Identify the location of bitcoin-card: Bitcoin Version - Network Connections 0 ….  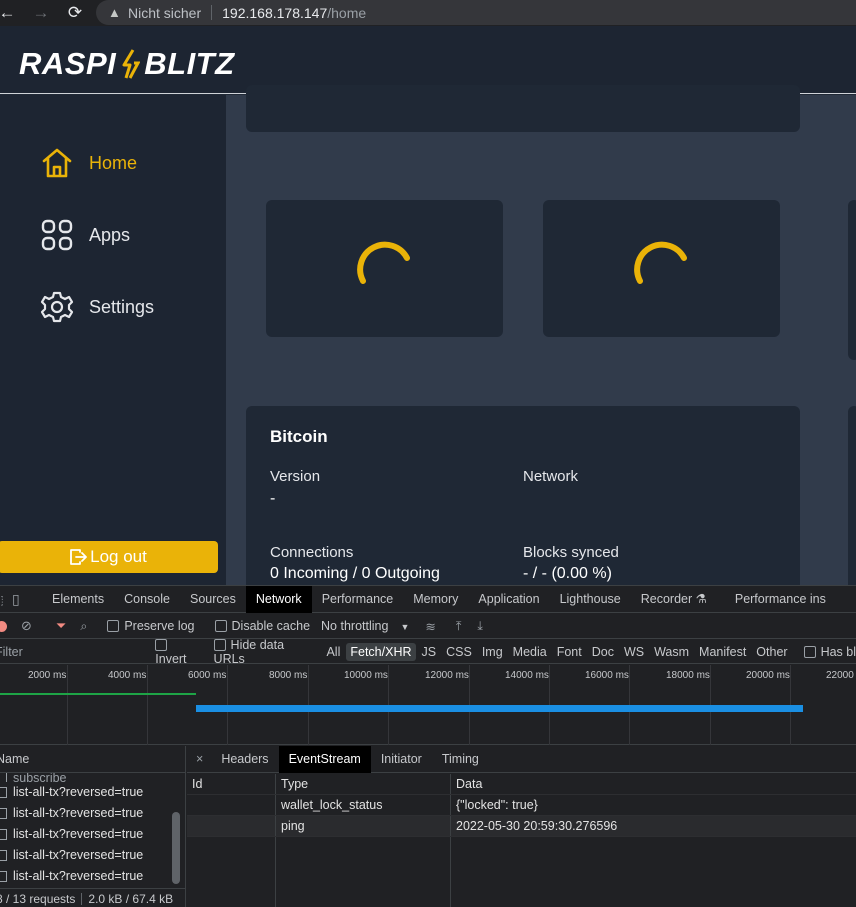
(523, 506).